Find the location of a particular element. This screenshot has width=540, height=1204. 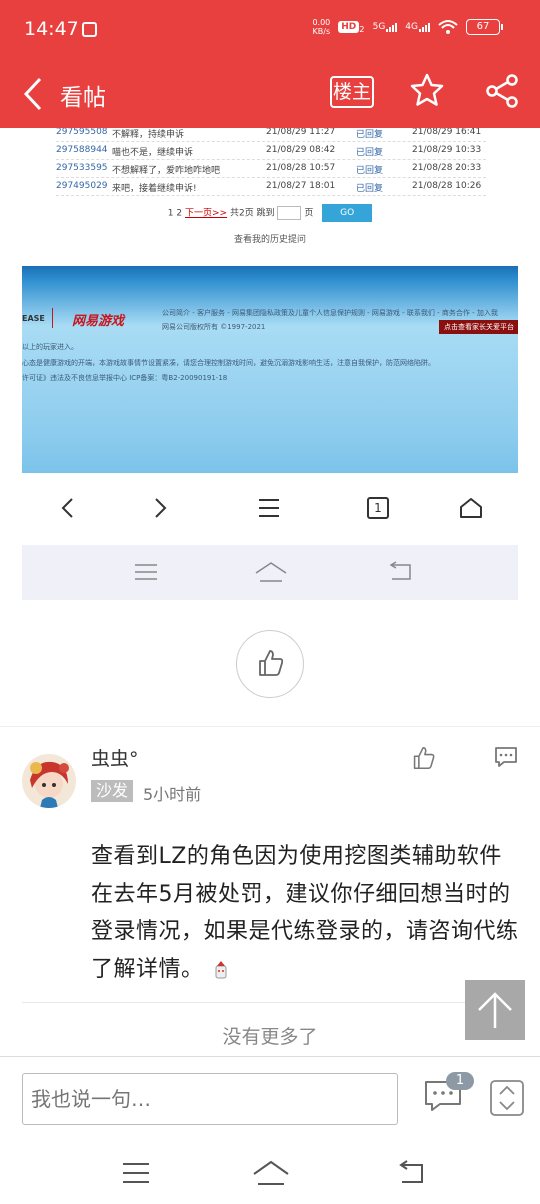

browser-home-icon is located at coordinates (471, 508).